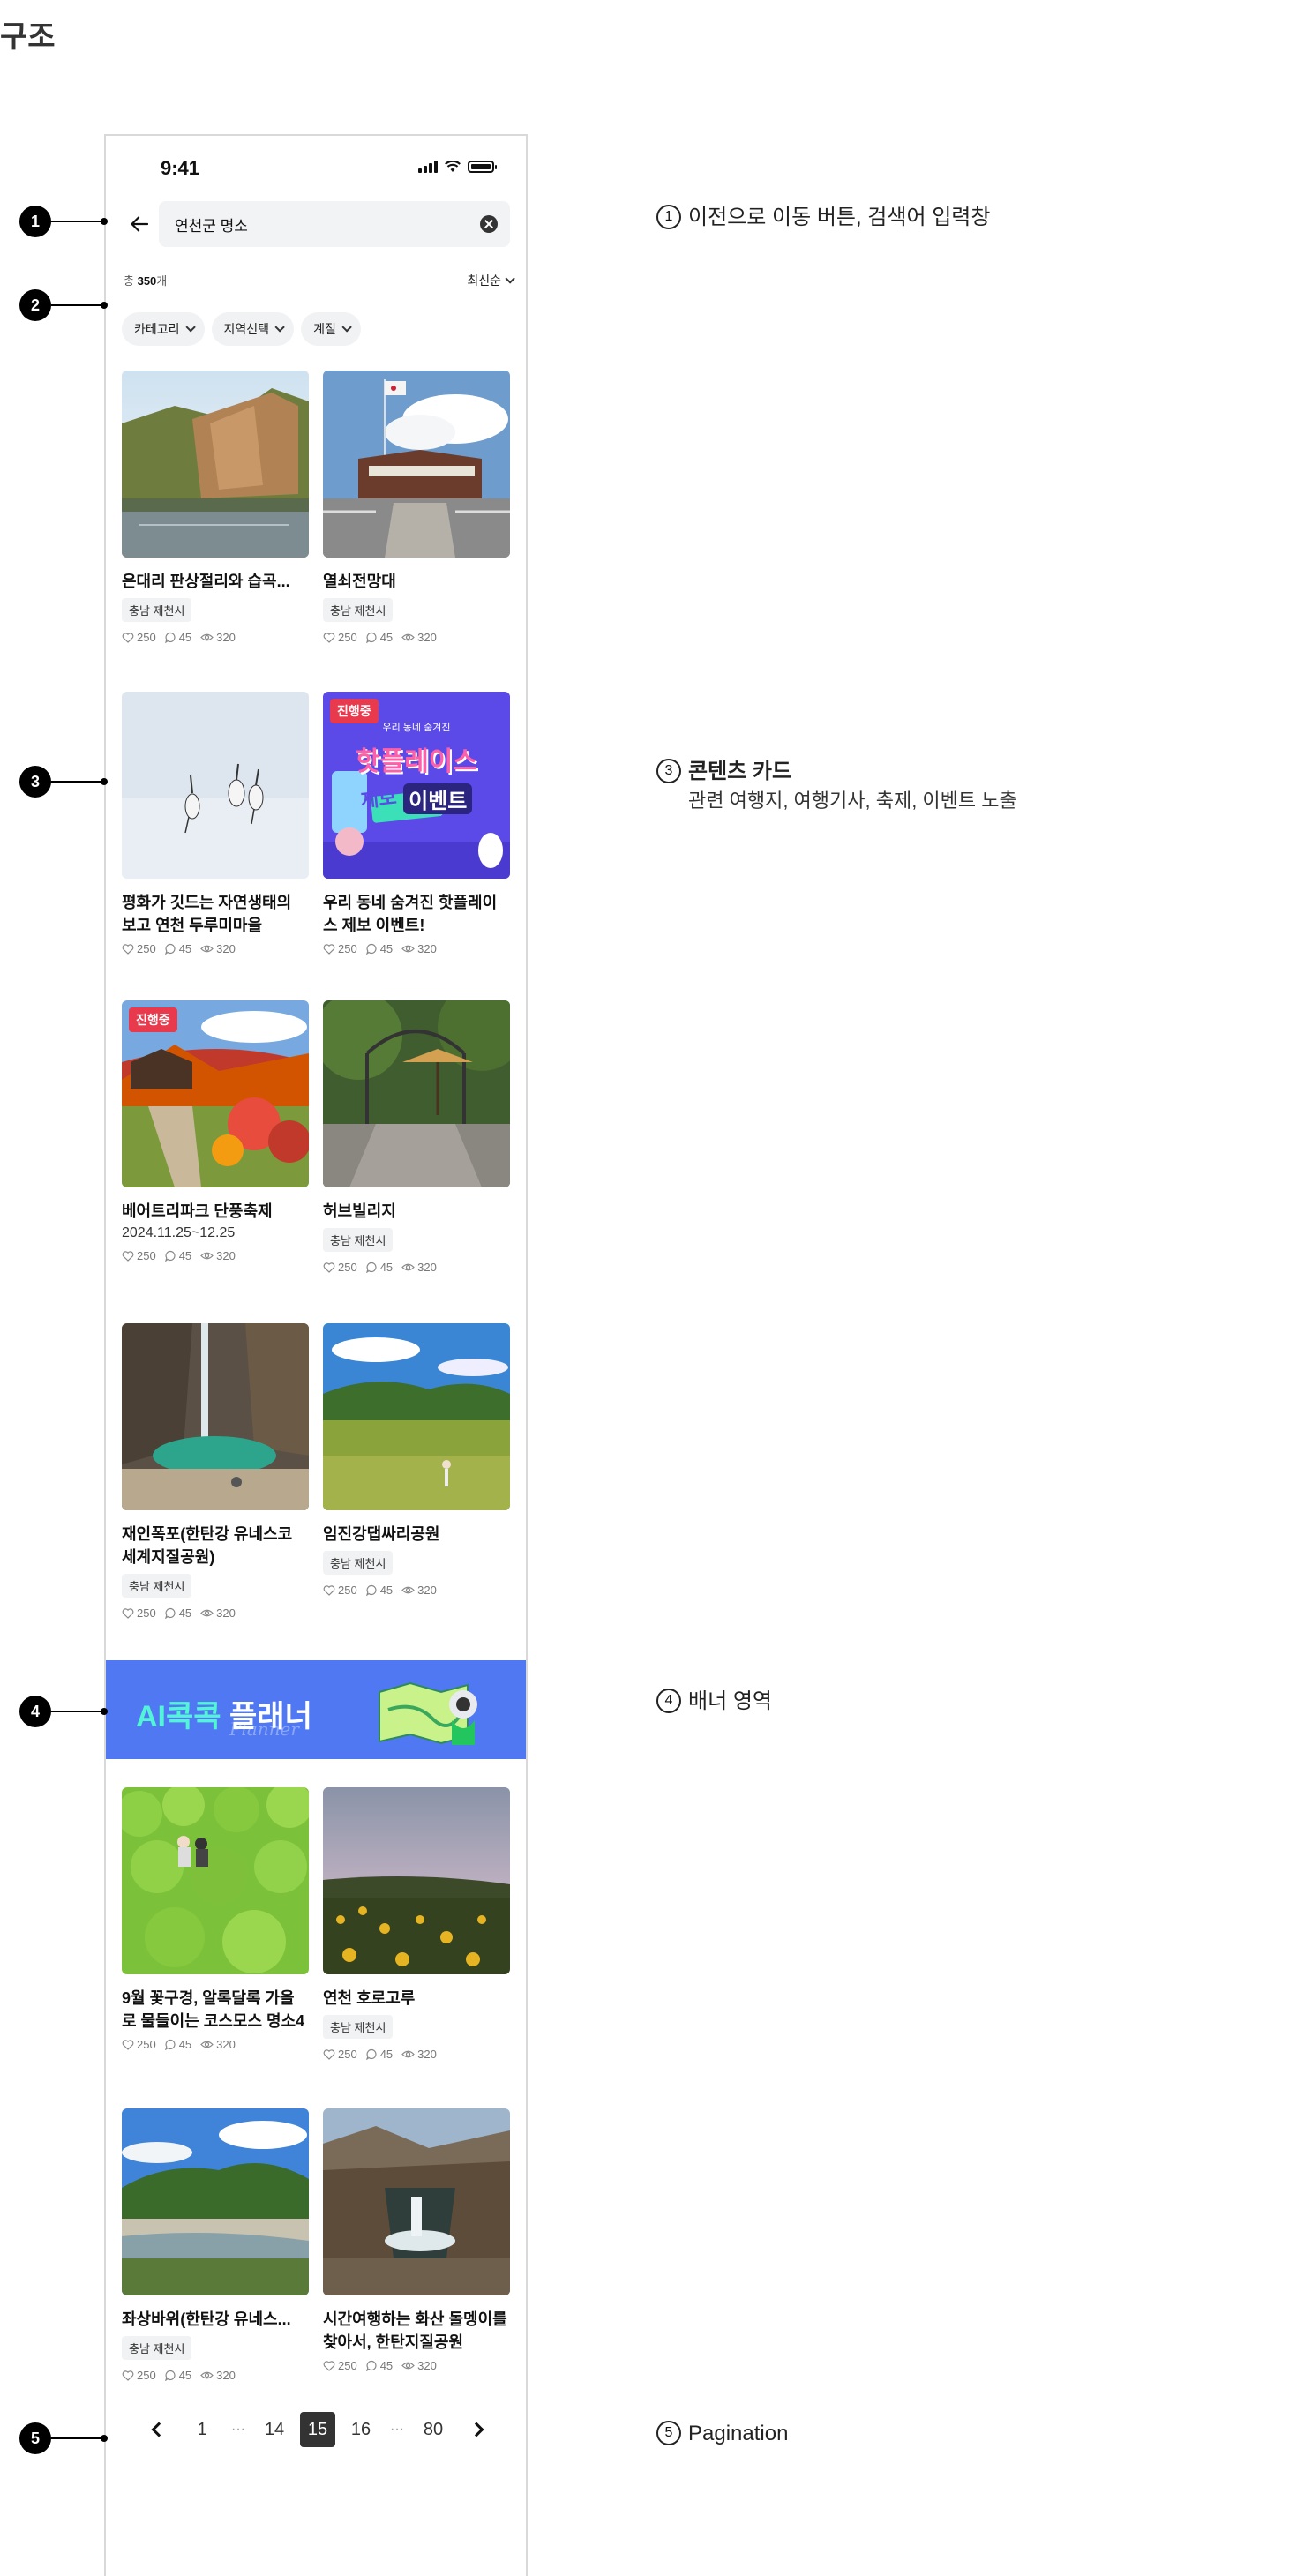 The height and width of the screenshot is (2576, 1297). Describe the element at coordinates (319, 283) in the screenshot. I see `result-count-row: 총 350개 최신순` at that location.